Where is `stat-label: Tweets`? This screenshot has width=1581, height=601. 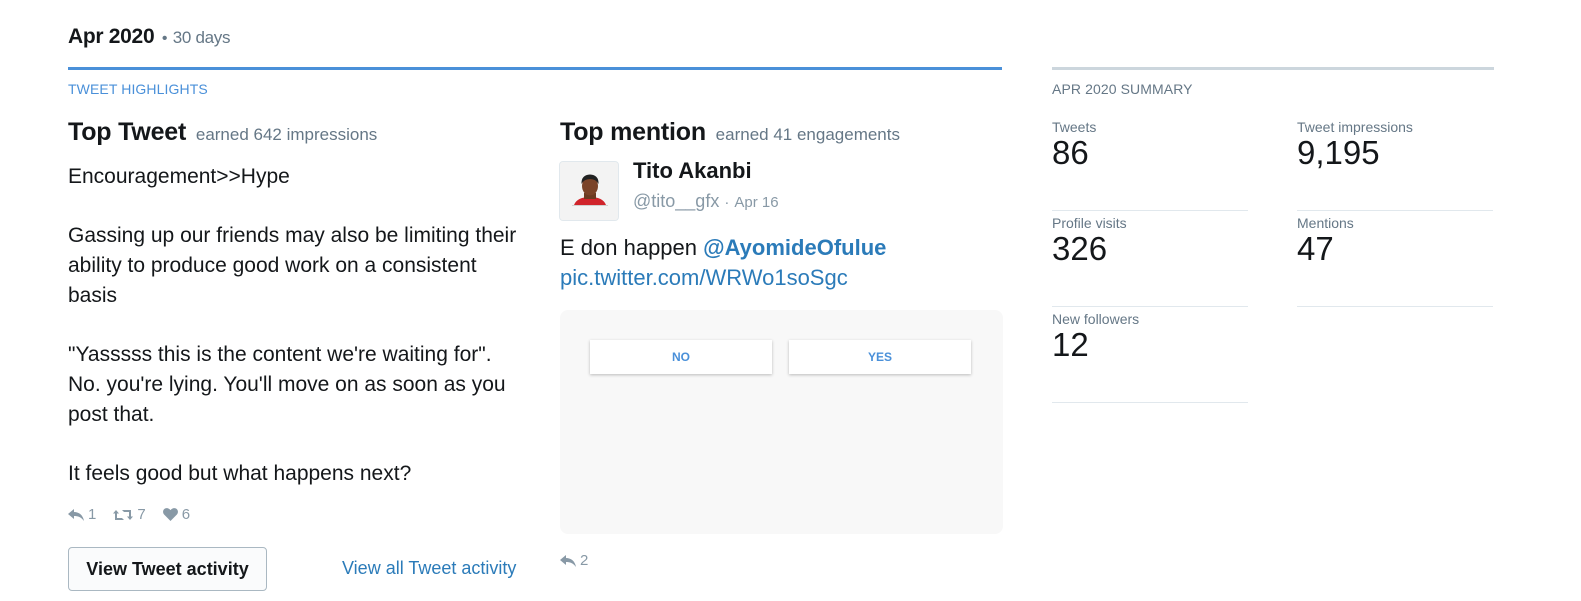 stat-label: Tweets is located at coordinates (1074, 127).